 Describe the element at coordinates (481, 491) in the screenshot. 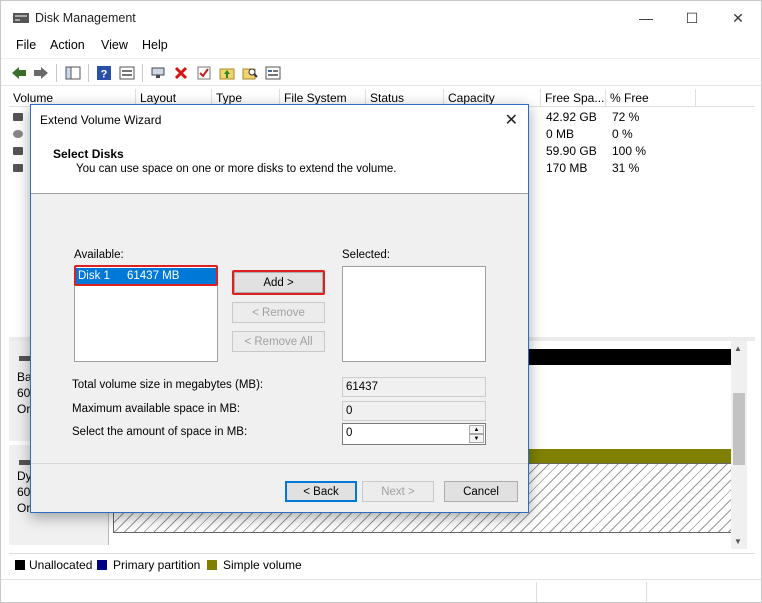

I see `cancel-button: Cancel` at that location.